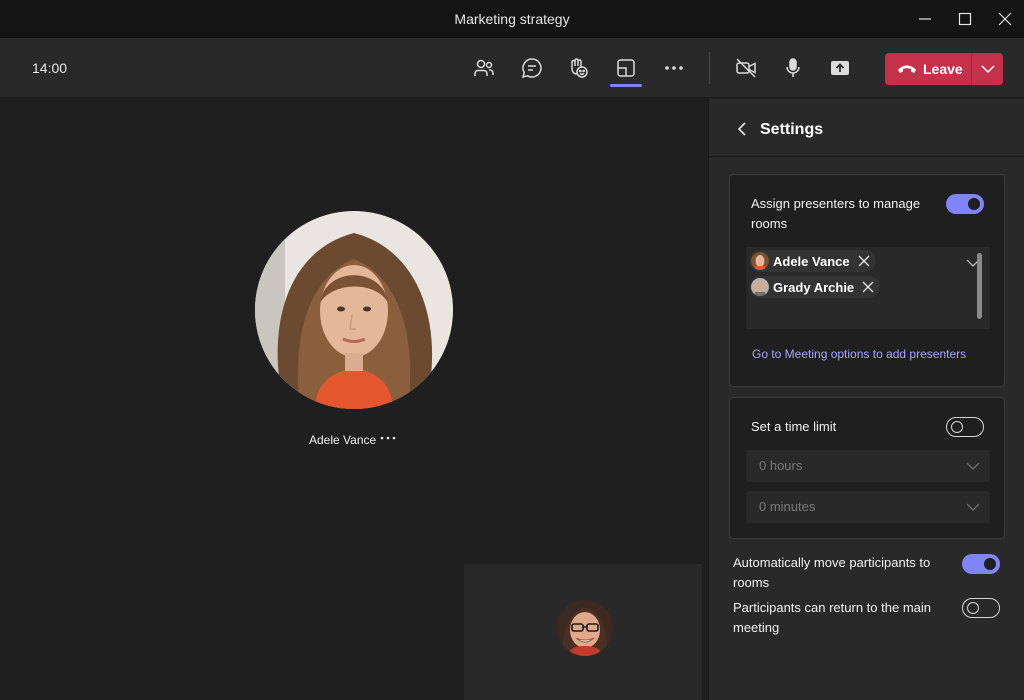 This screenshot has width=1024, height=700. I want to click on chat-icon, so click(531, 68).